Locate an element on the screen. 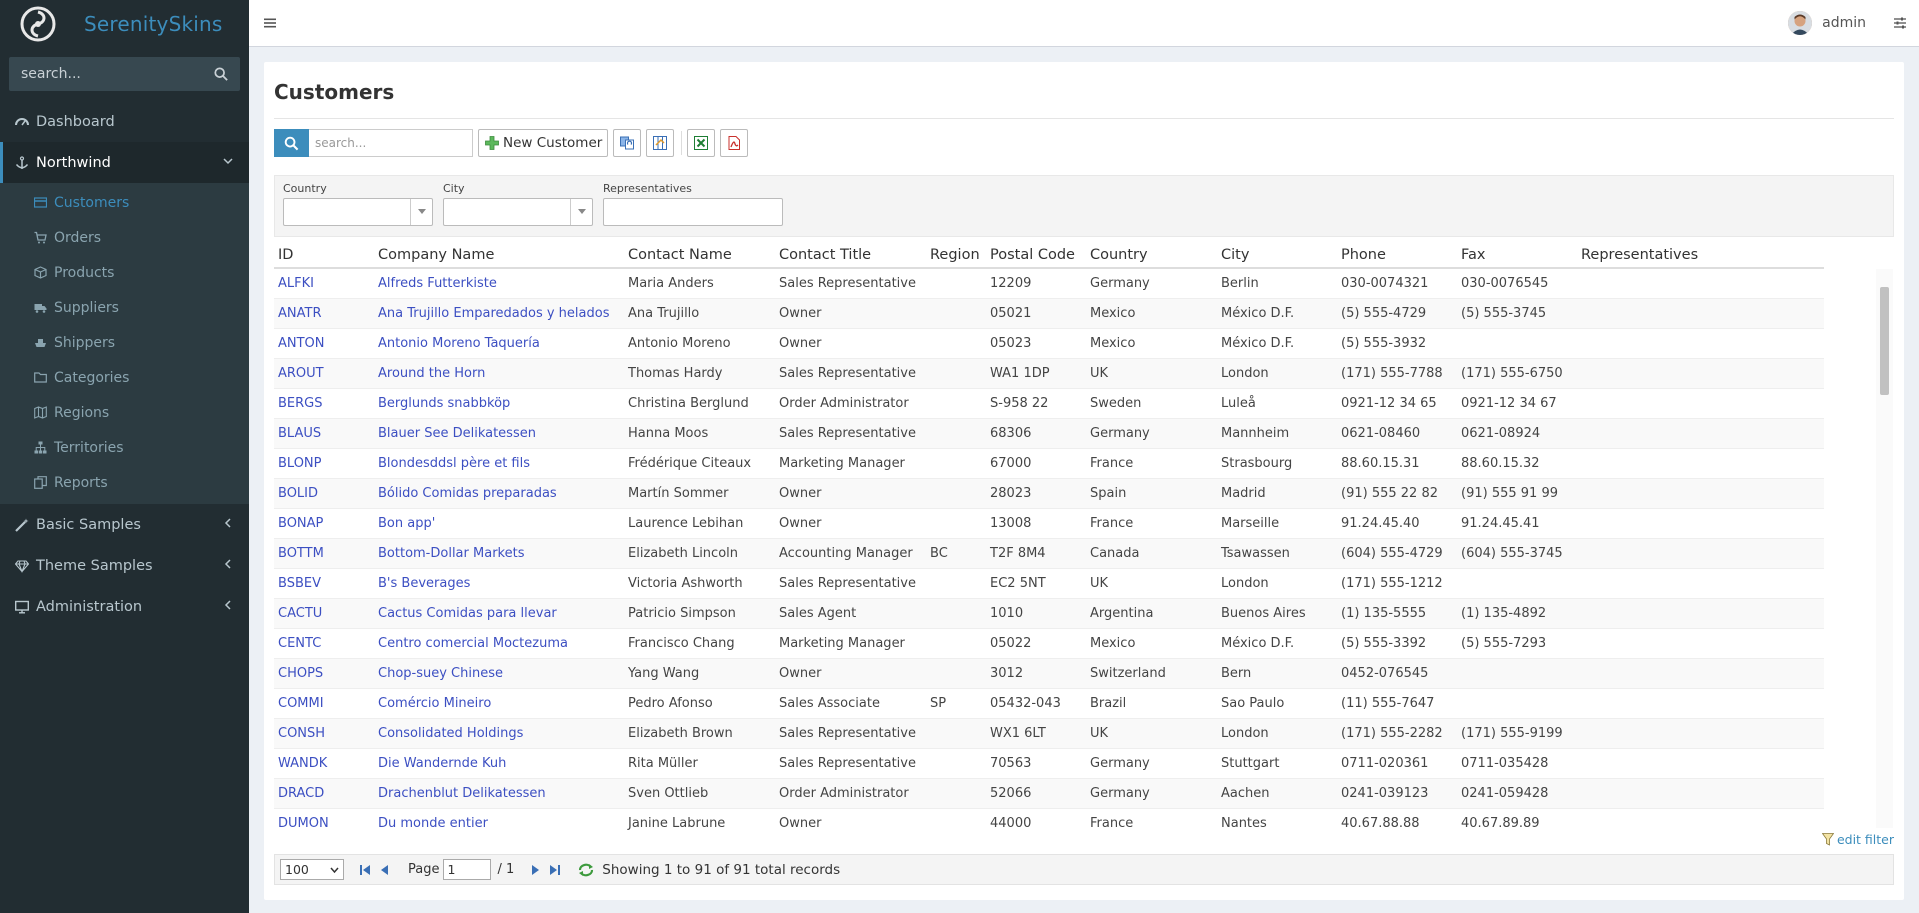 Image resolution: width=1919 pixels, height=913 pixels. cell-company-name: Drachenblut Delikatessen is located at coordinates (499, 793).